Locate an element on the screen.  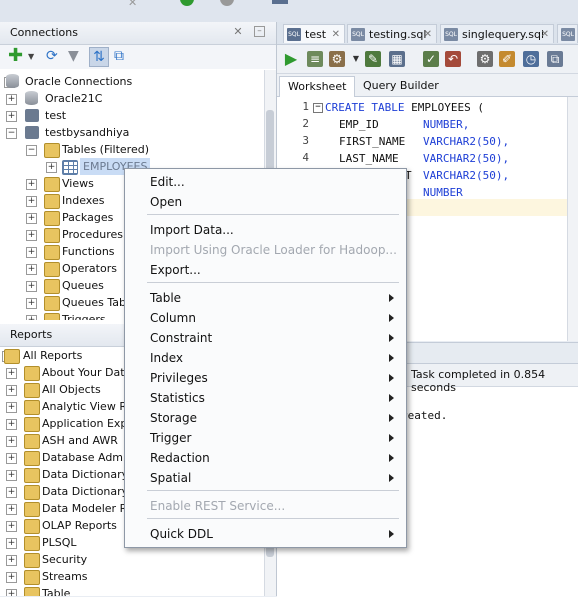
commit-icon: ✓ is located at coordinates (431, 59).